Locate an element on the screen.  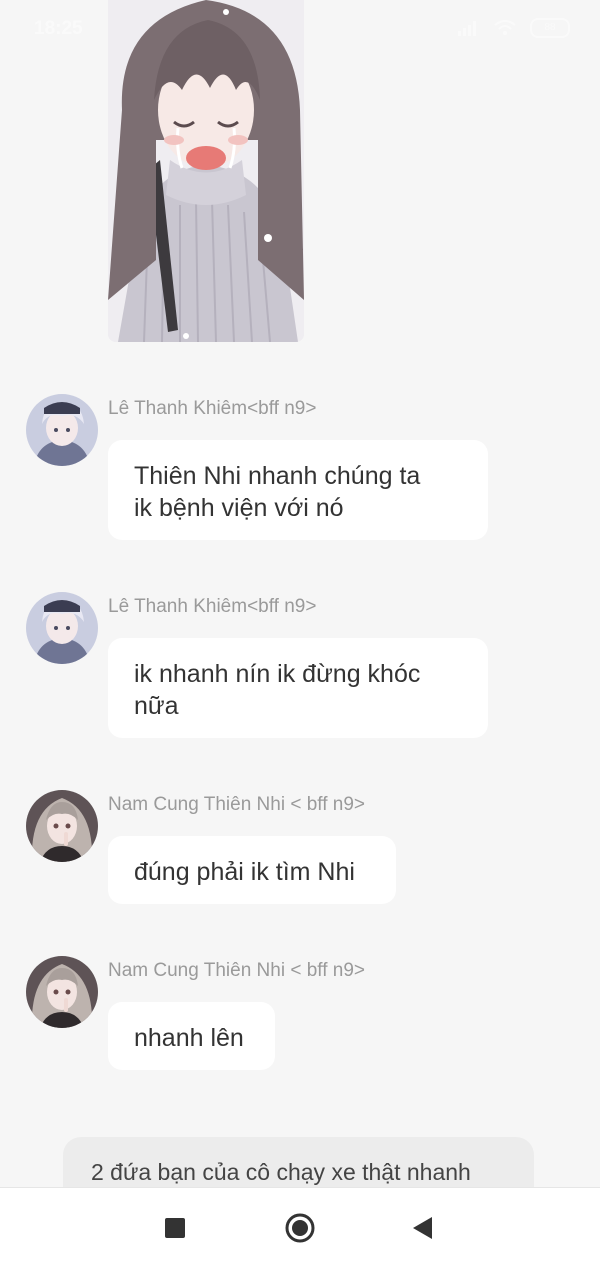
triangle-back-icon is located at coordinates (422, 1228).